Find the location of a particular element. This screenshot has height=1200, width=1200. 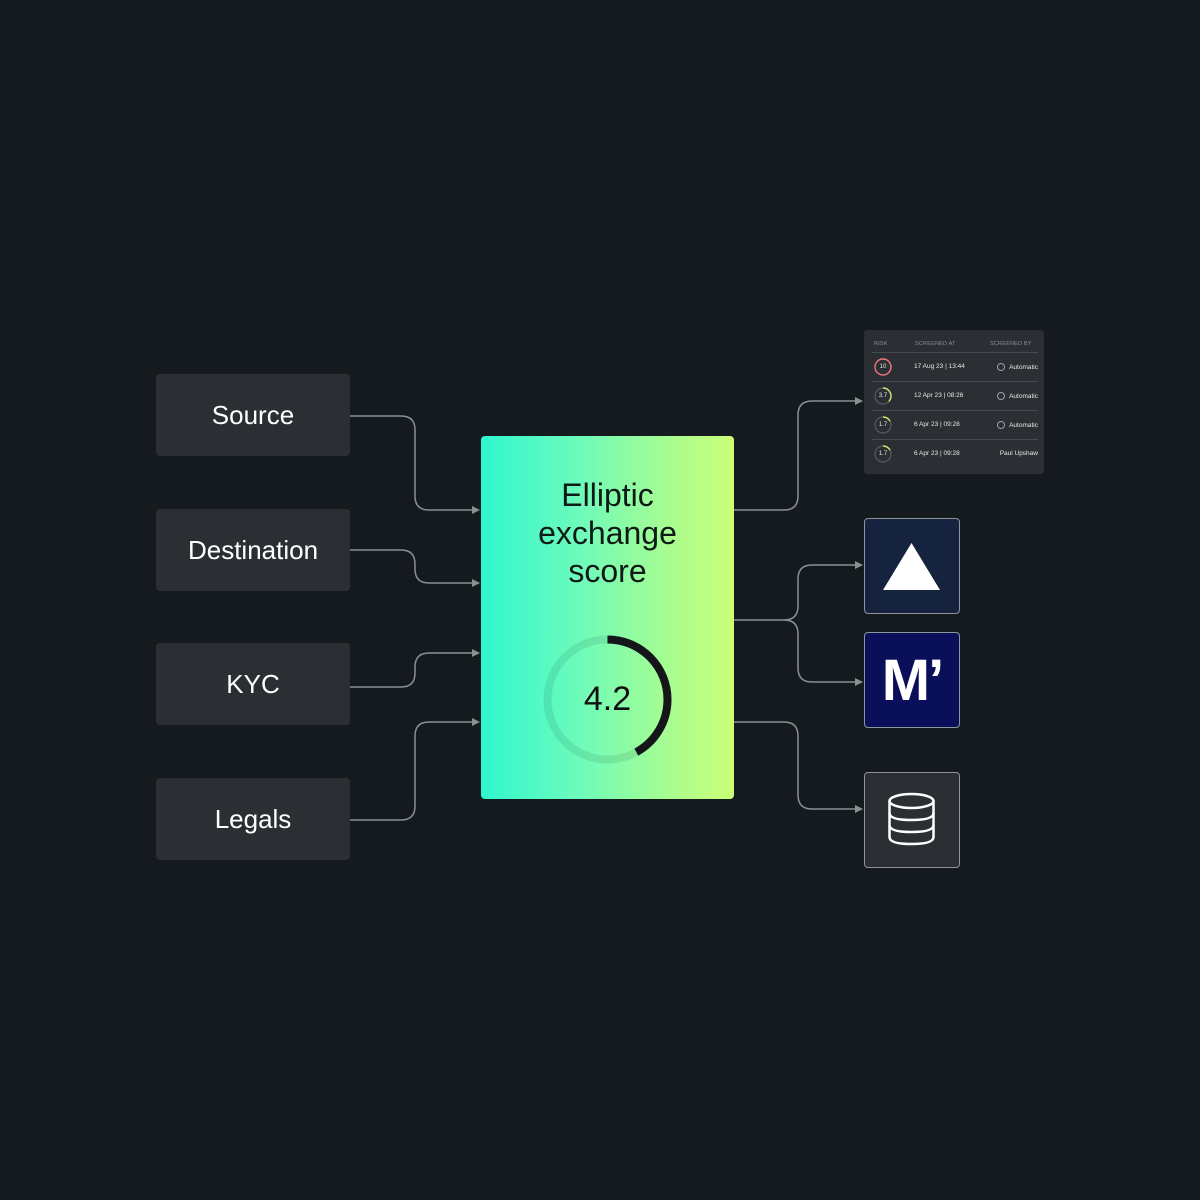

m-logo-tile: M’ is located at coordinates (912, 680).